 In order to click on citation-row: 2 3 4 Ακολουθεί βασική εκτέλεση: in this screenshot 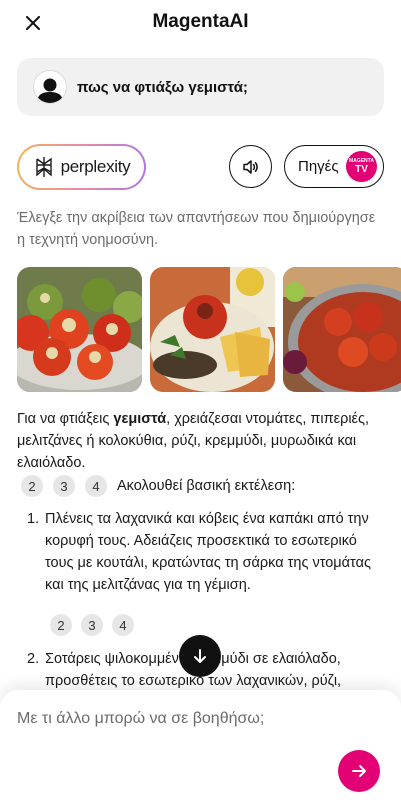, I will do `click(158, 486)`.